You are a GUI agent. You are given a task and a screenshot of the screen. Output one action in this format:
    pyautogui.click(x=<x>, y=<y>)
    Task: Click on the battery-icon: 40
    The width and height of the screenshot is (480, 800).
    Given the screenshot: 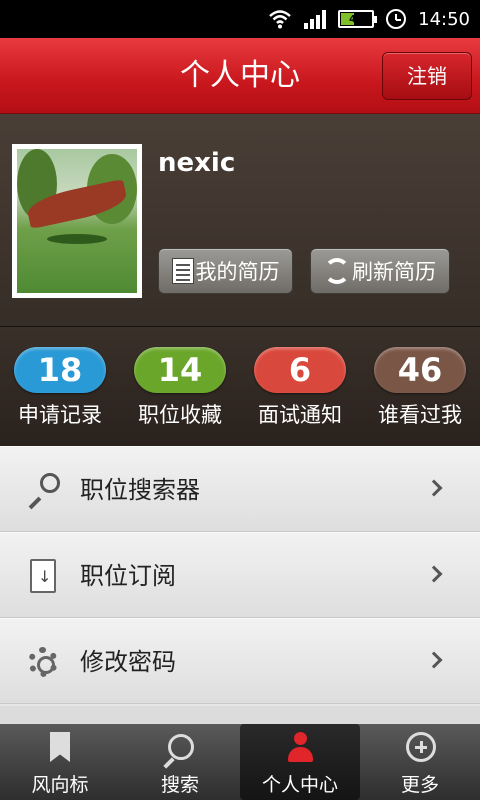 What is the action you would take?
    pyautogui.click(x=358, y=19)
    